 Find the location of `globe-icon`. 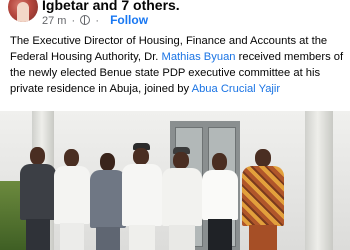

globe-icon is located at coordinates (85, 20).